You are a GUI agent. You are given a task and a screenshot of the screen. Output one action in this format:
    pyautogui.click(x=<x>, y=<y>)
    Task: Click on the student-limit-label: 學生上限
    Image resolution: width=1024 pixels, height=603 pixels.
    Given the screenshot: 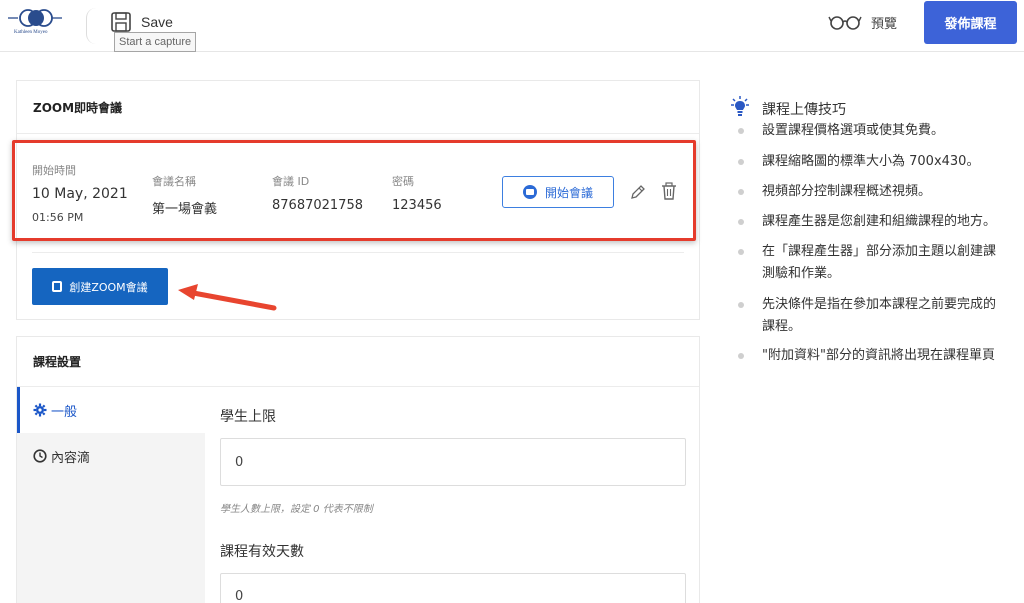 What is the action you would take?
    pyautogui.click(x=248, y=417)
    